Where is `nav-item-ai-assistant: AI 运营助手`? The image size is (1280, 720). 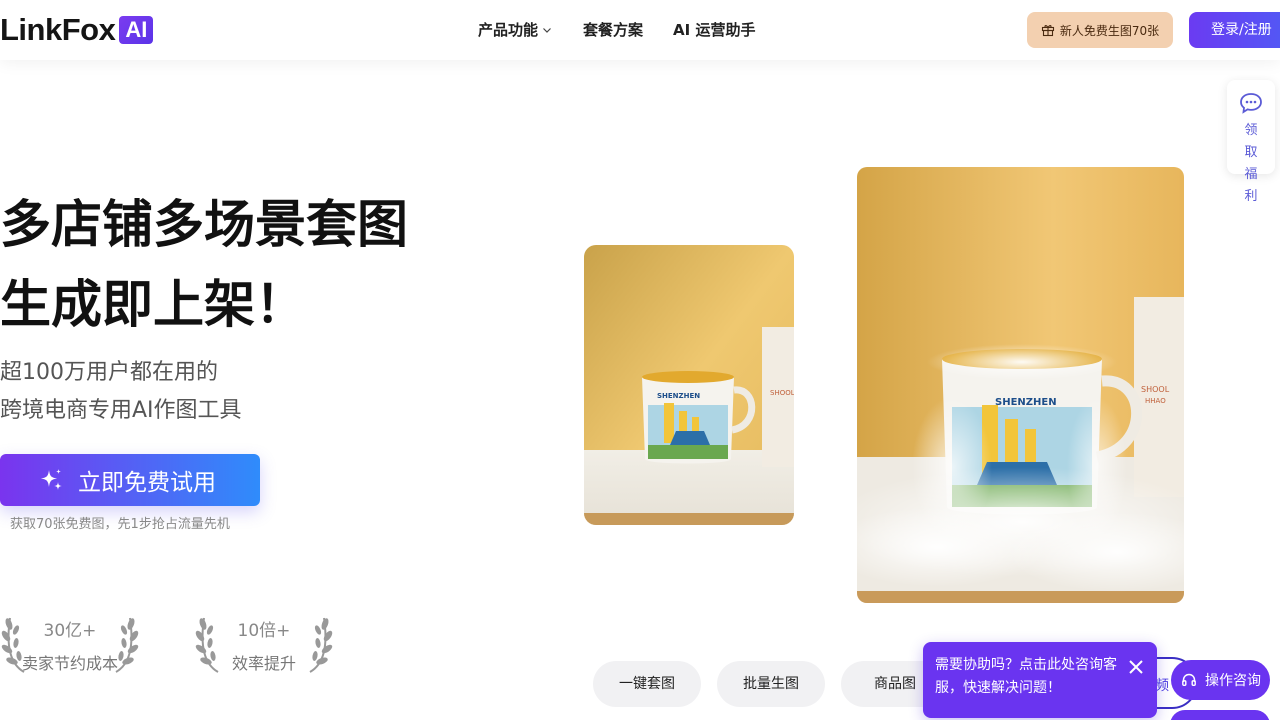 nav-item-ai-assistant: AI 运营助手 is located at coordinates (714, 29).